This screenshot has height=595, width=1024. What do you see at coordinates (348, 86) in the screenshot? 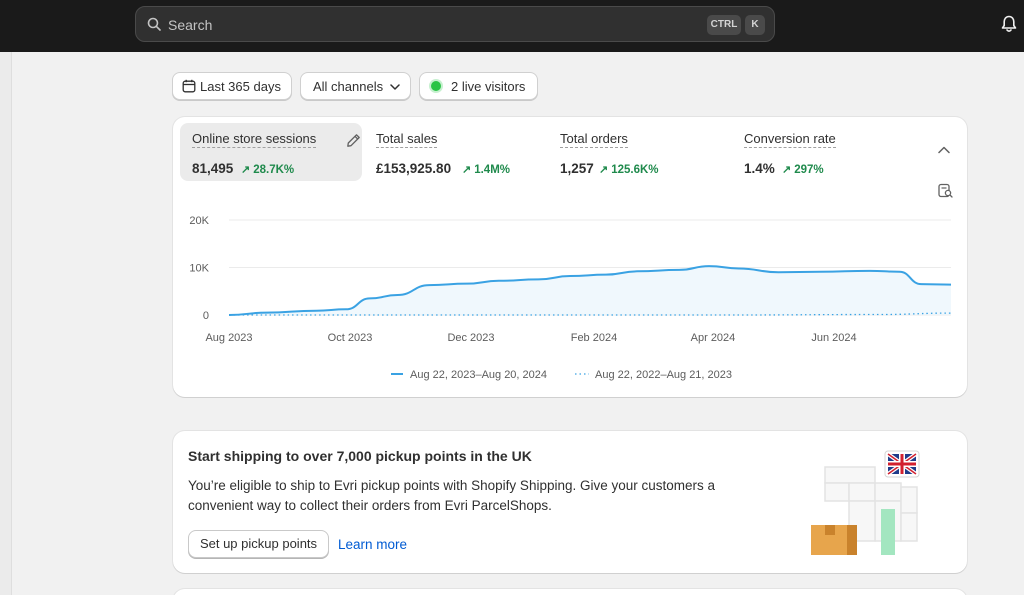
I see `channels-label: All channels` at bounding box center [348, 86].